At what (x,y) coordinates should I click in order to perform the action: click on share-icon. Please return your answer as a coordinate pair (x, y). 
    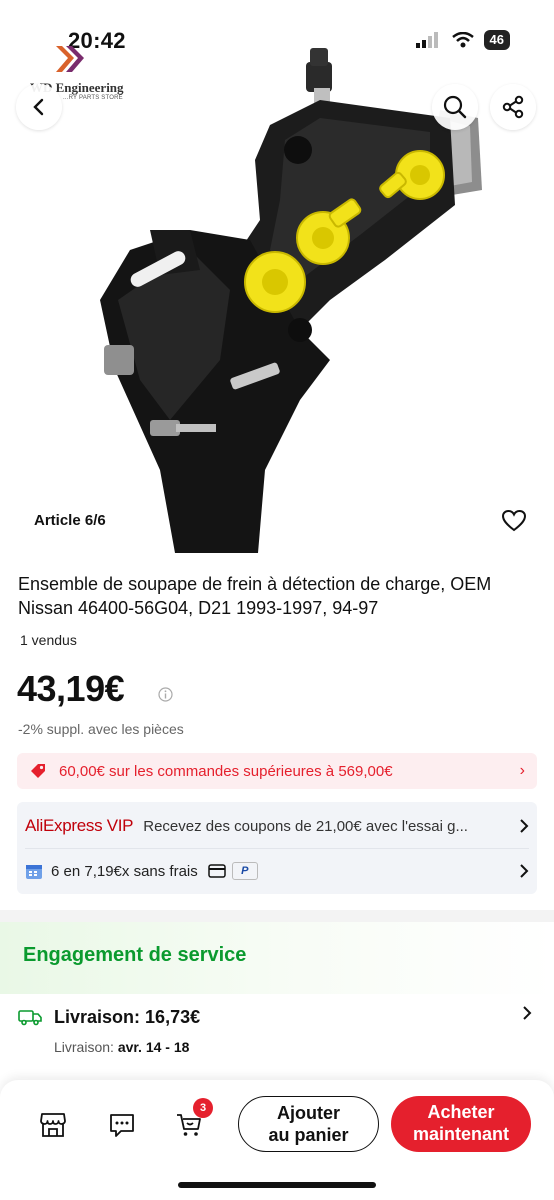
    Looking at the image, I should click on (513, 107).